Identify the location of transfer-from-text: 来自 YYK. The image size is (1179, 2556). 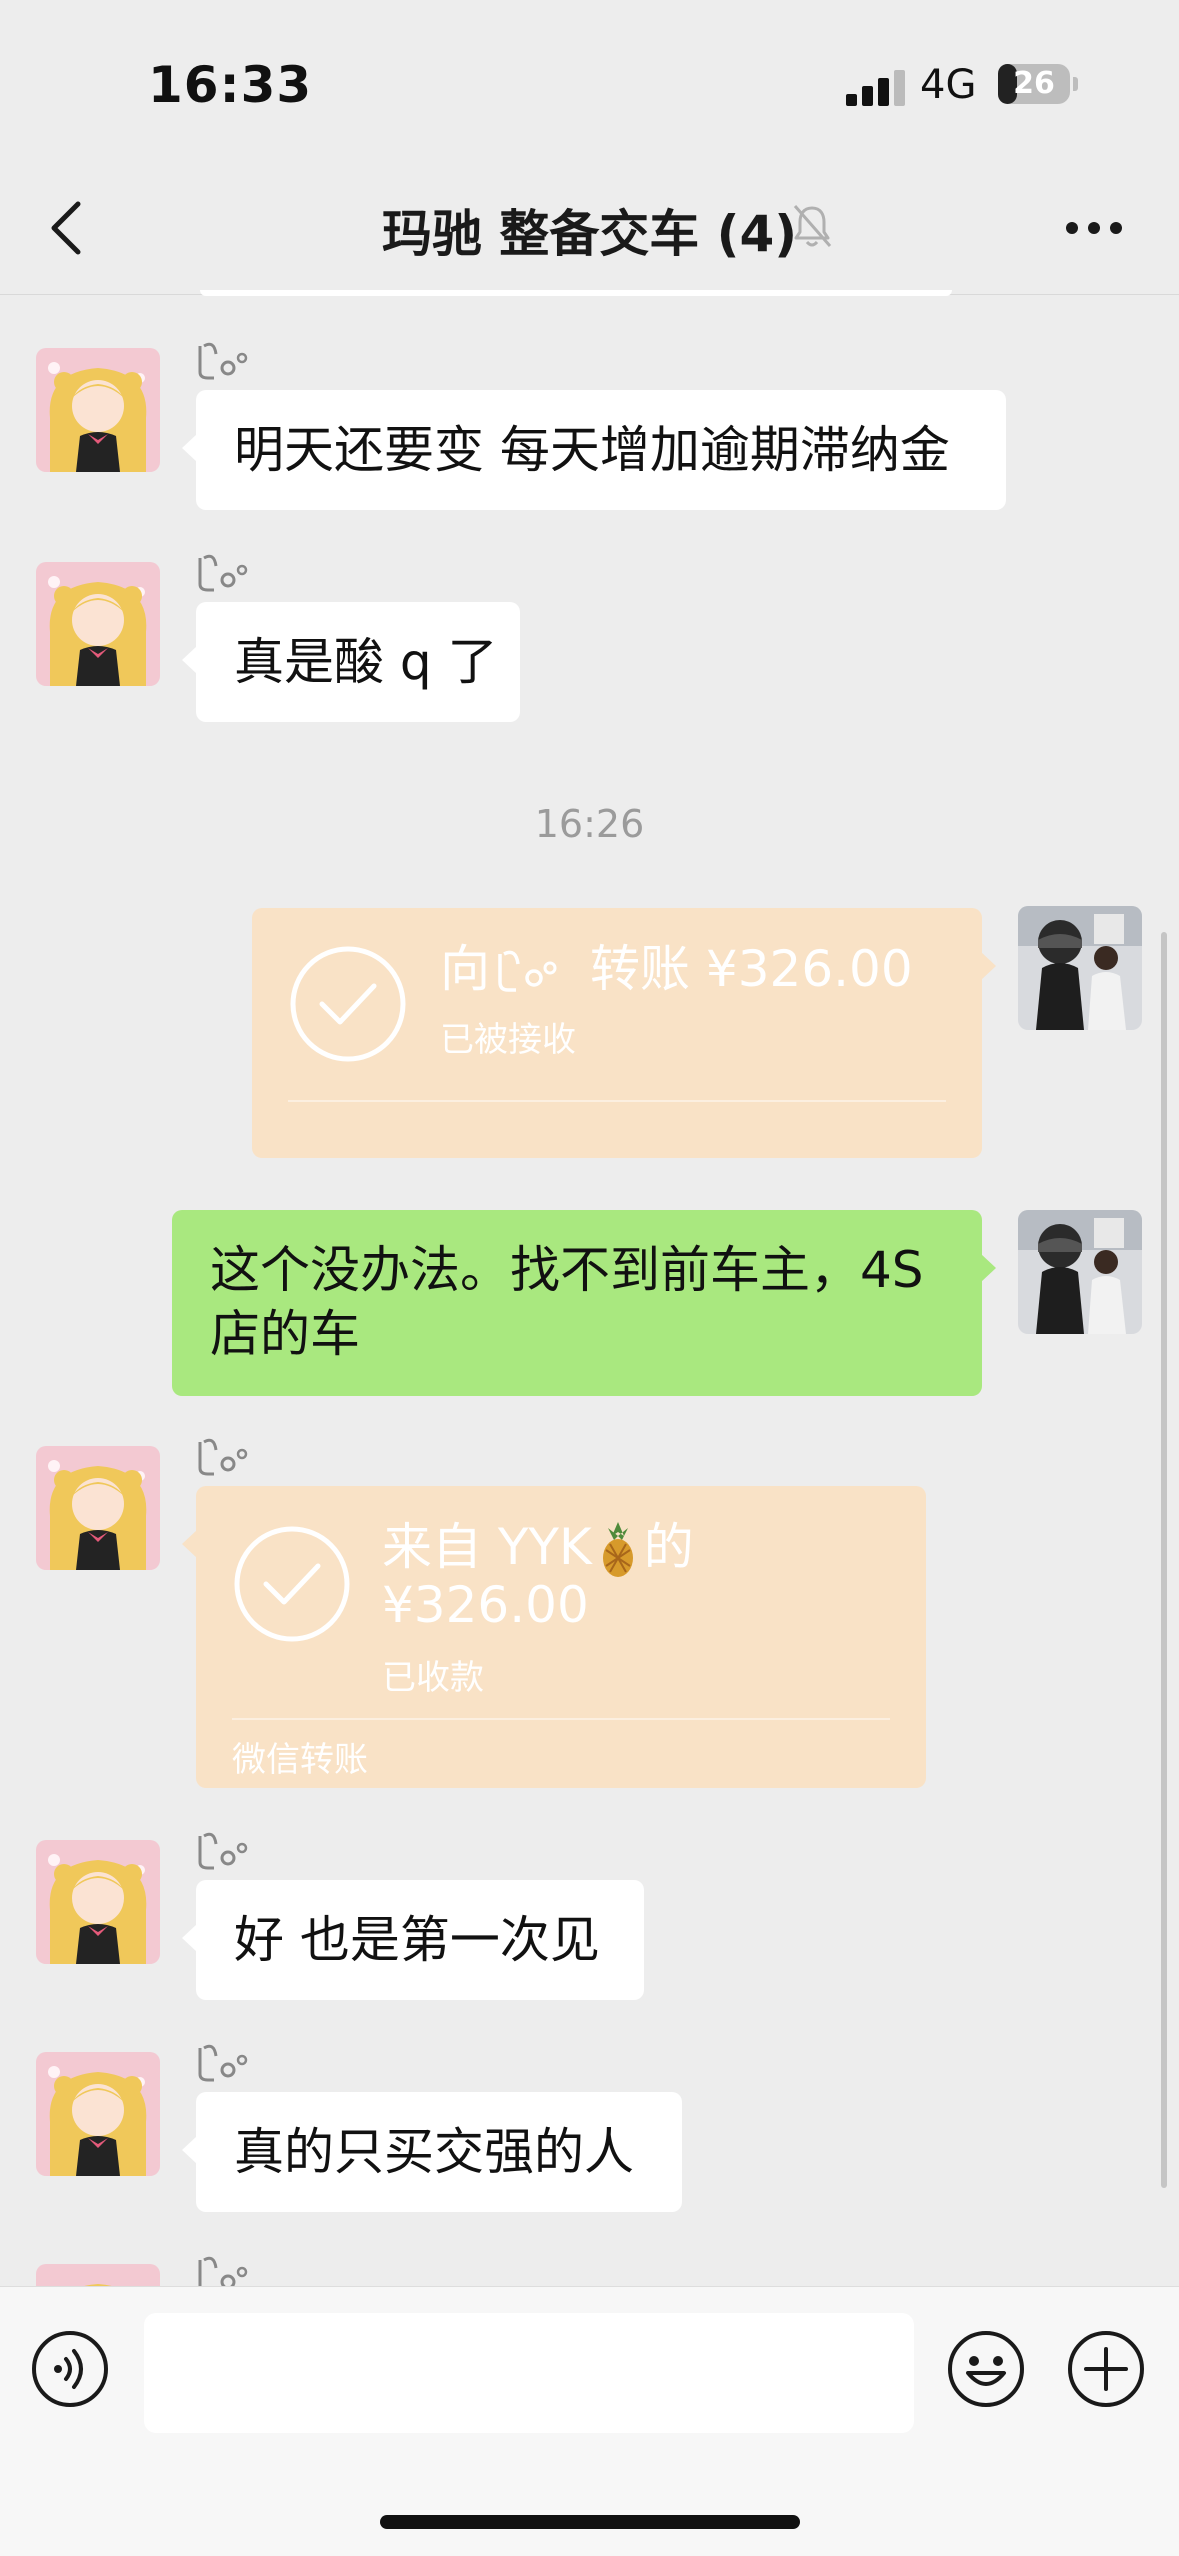
(487, 1547).